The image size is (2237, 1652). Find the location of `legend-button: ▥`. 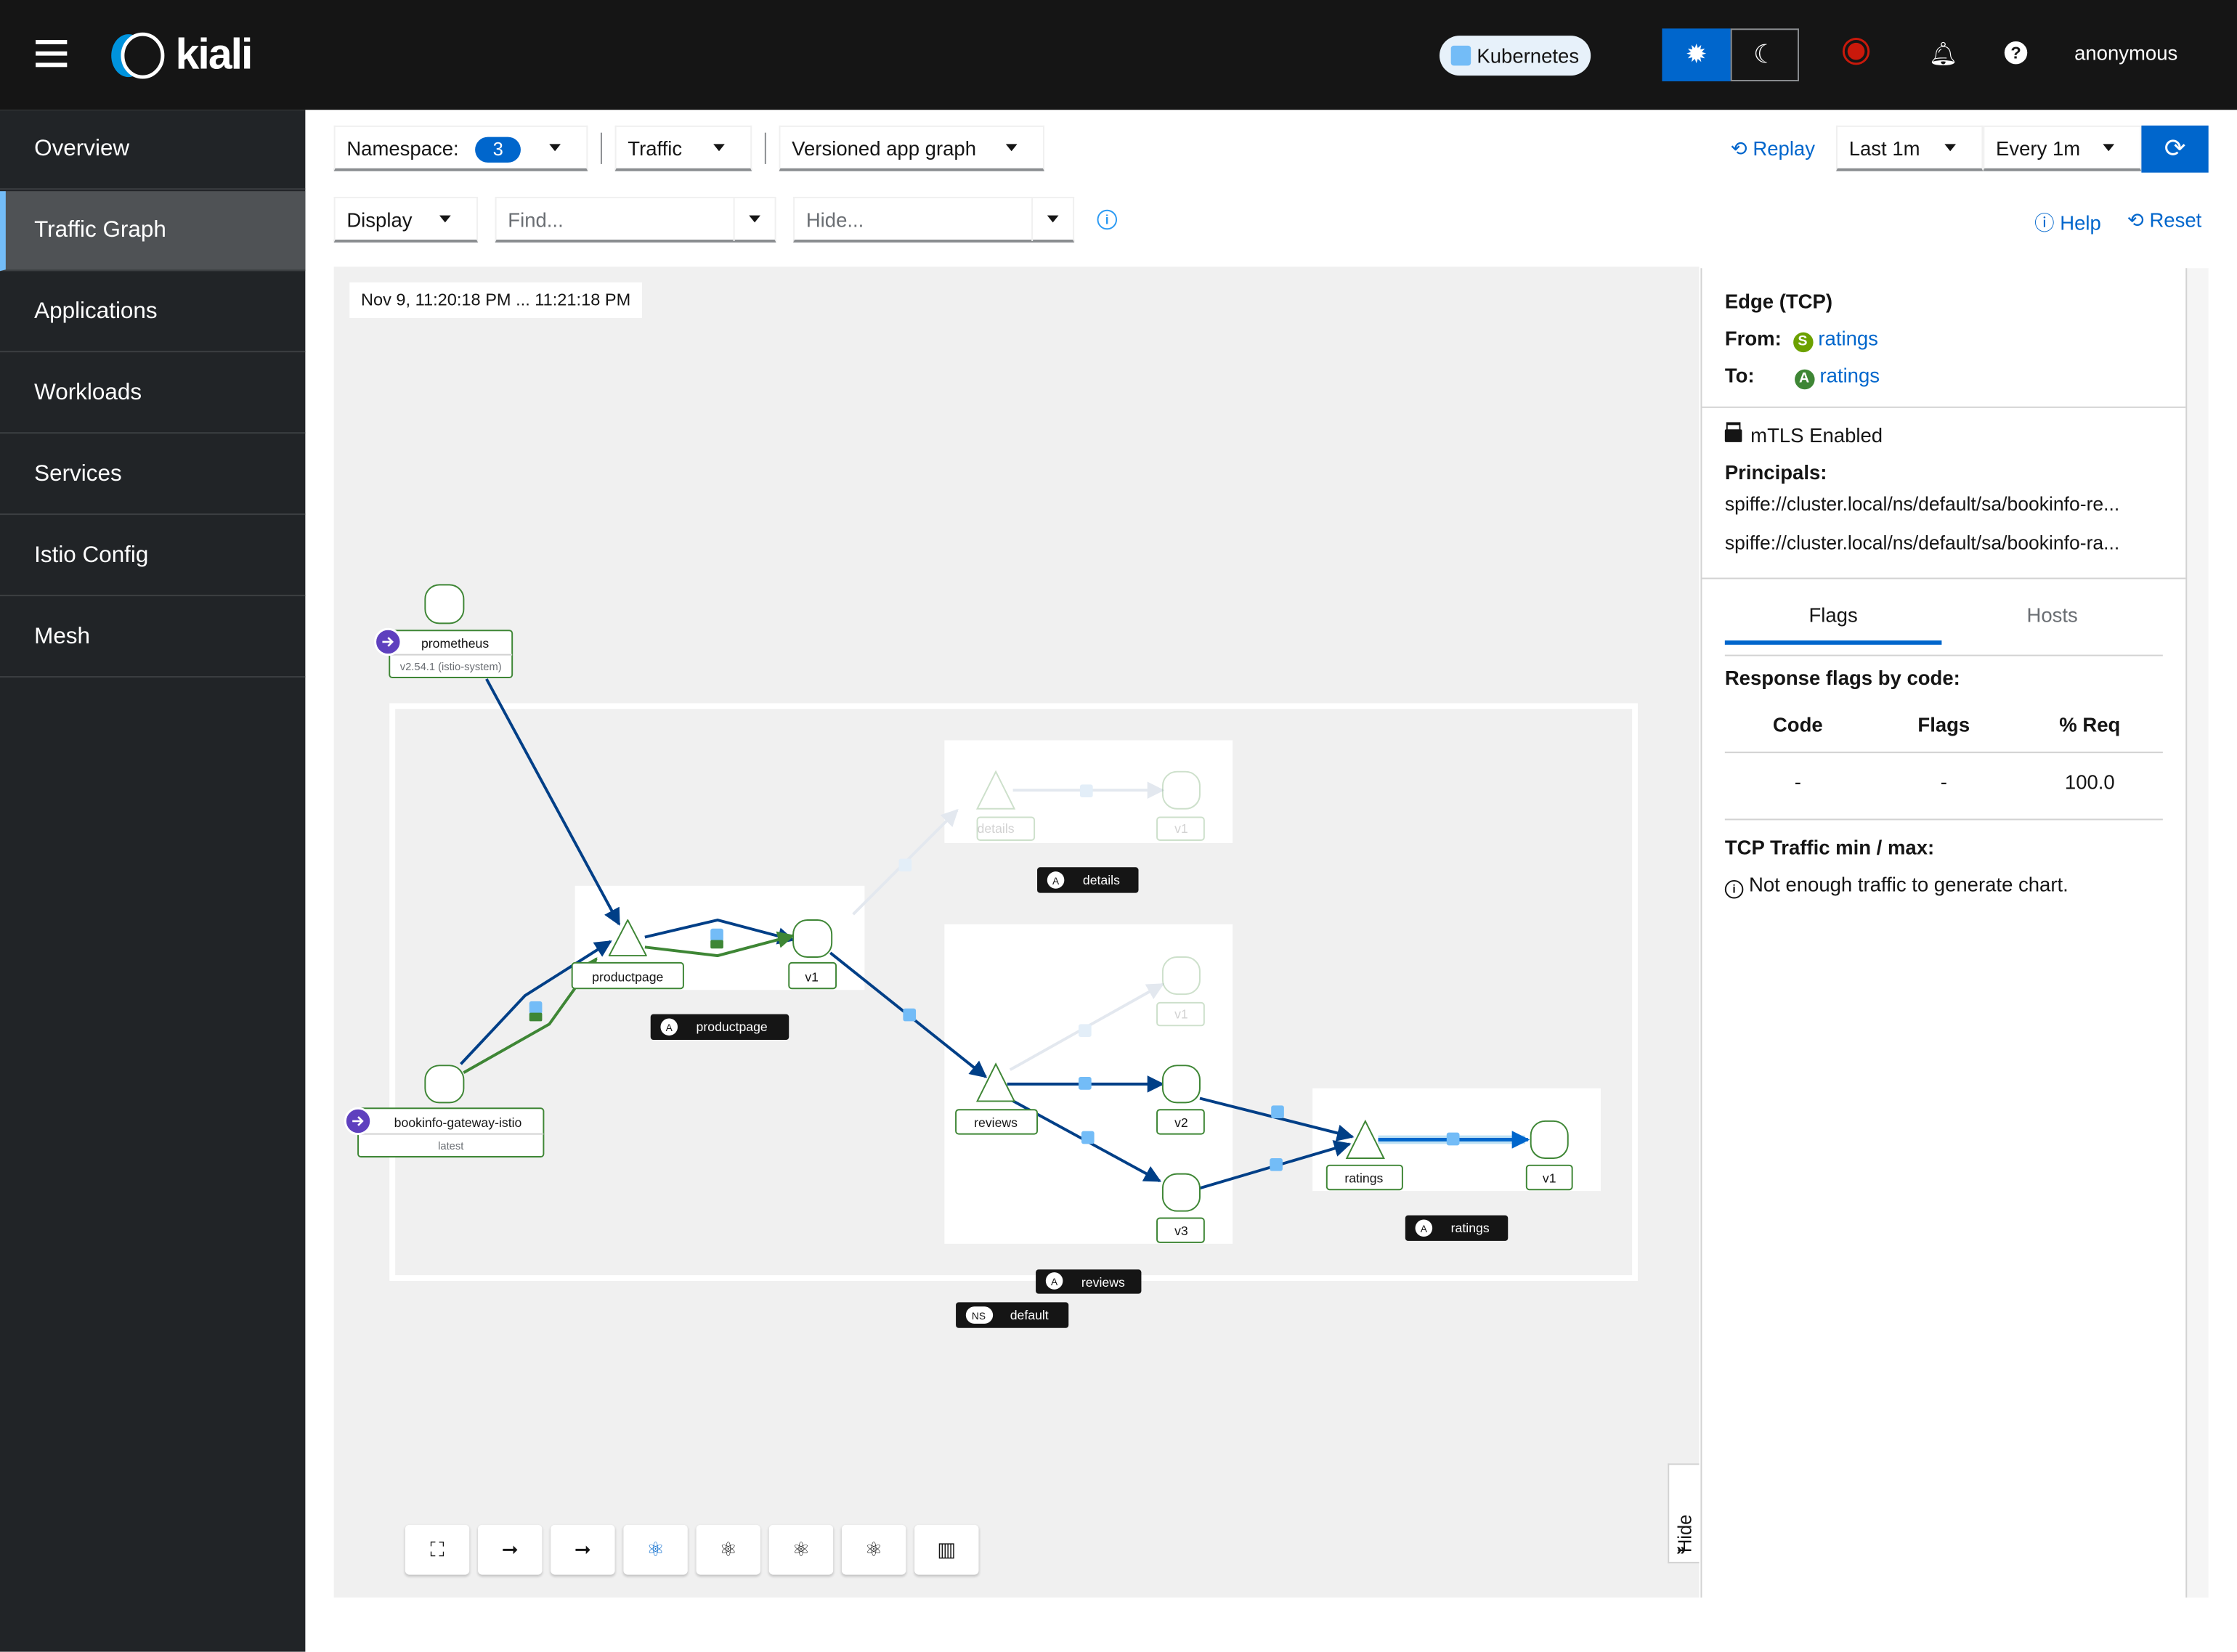

legend-button: ▥ is located at coordinates (946, 1550).